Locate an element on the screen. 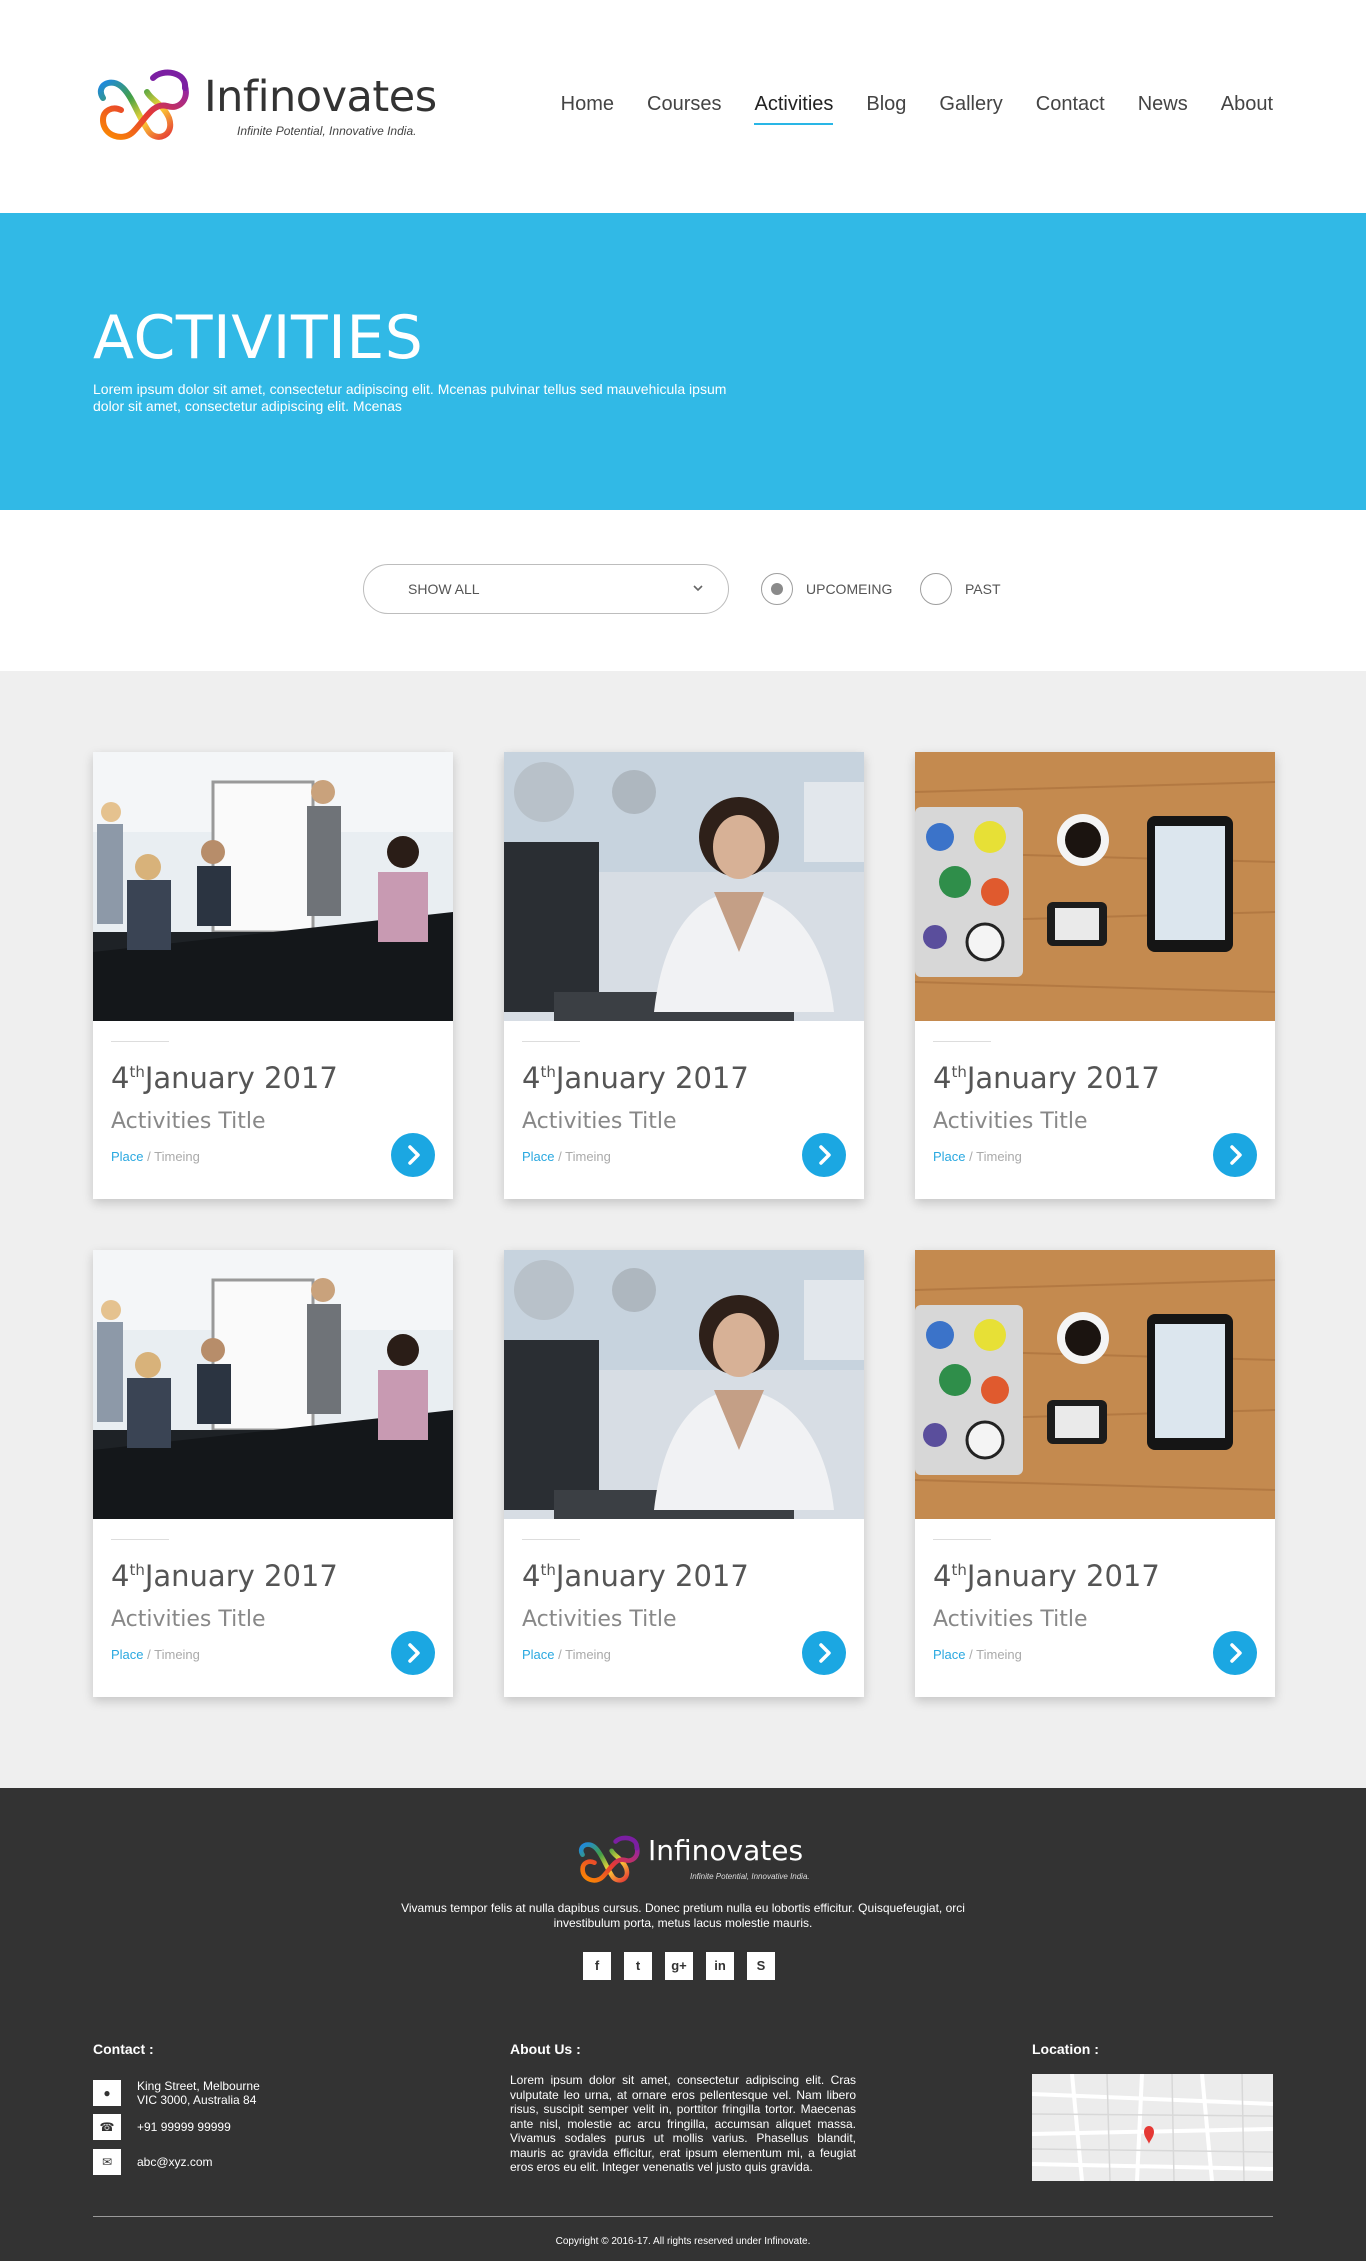 The height and width of the screenshot is (2261, 1366). linkedin-icon: in is located at coordinates (720, 1966).